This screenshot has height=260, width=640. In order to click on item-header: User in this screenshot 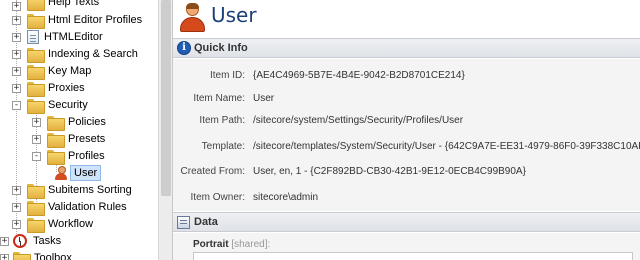, I will do `click(406, 18)`.